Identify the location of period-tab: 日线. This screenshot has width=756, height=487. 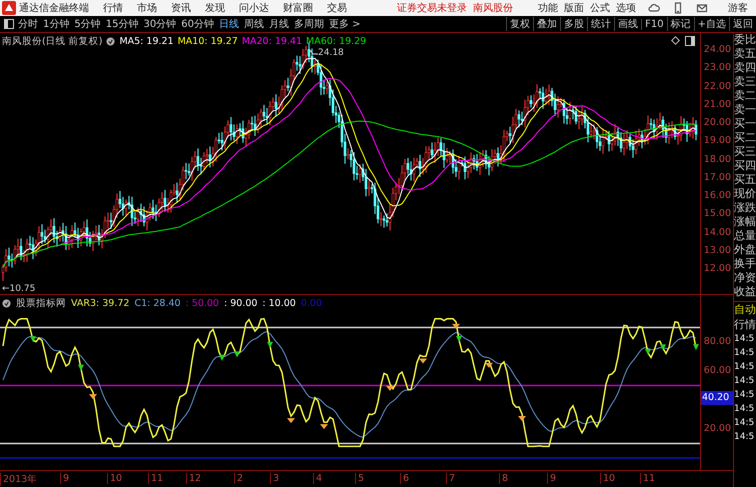
(228, 24).